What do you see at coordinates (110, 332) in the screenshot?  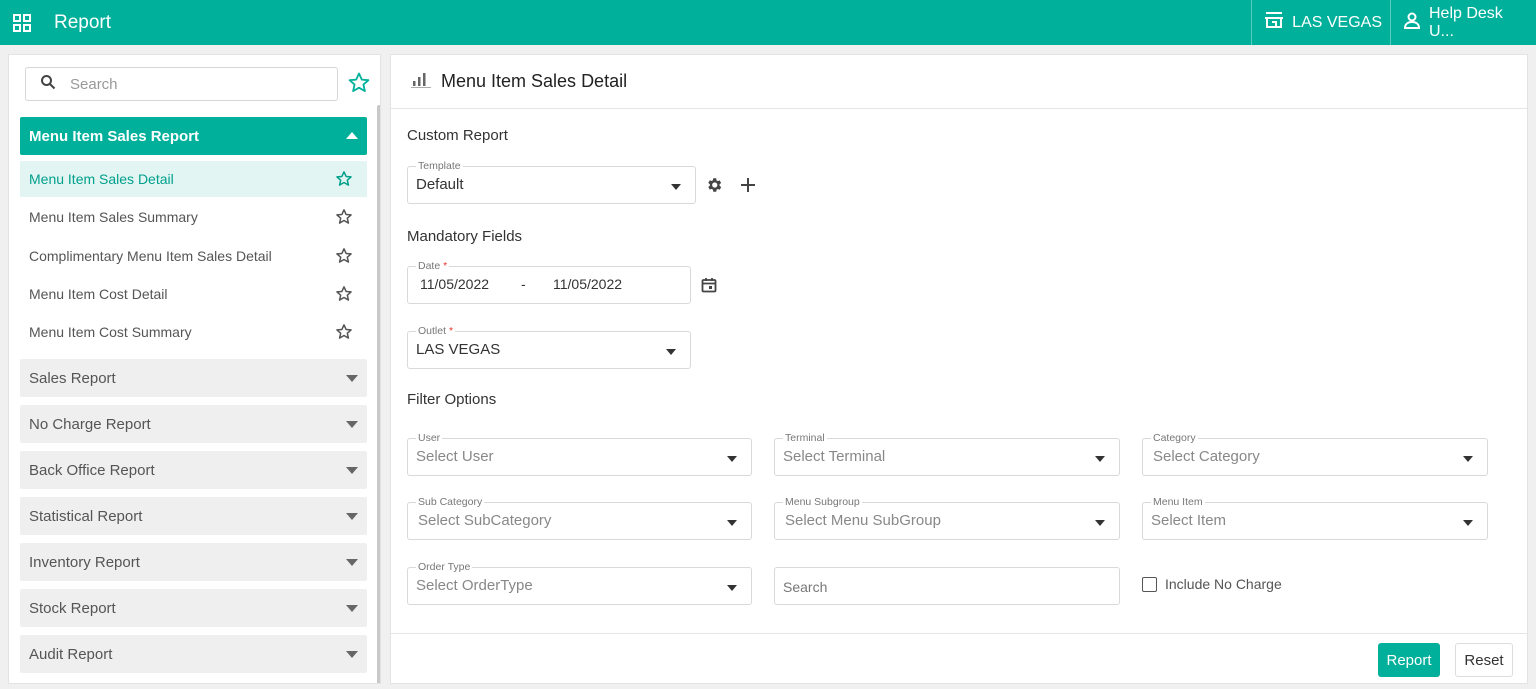 I see `item-label: Menu Item Cost Summary` at bounding box center [110, 332].